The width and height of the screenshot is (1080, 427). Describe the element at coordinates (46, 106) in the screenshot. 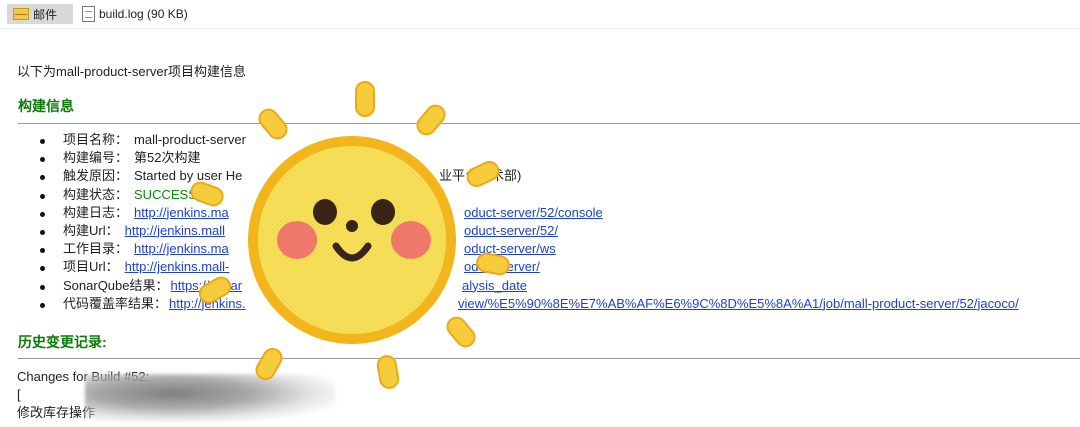

I see `section-title-build-info: 构建信息` at that location.